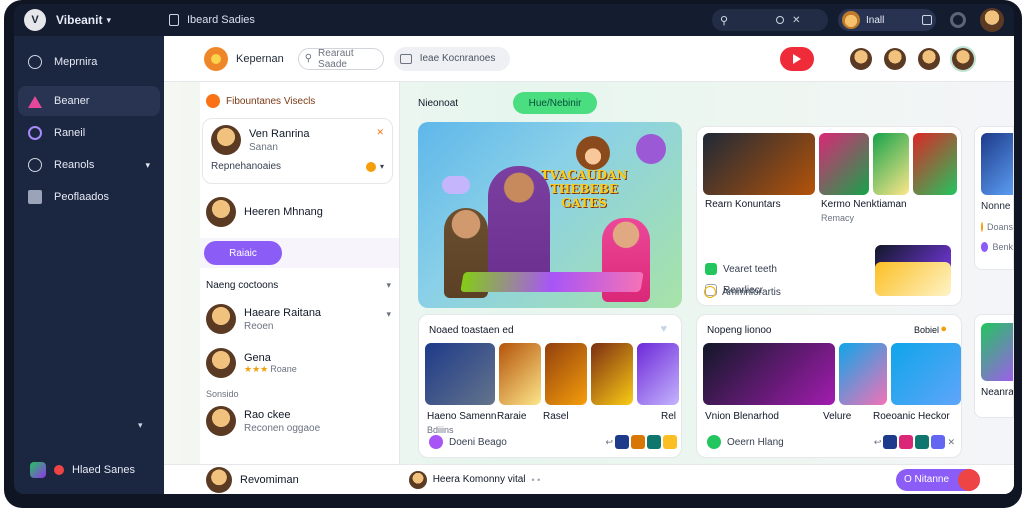 The height and width of the screenshot is (512, 1024). What do you see at coordinates (82, 470) in the screenshot?
I see `sidebar-footer: Hlaed Sanes` at bounding box center [82, 470].